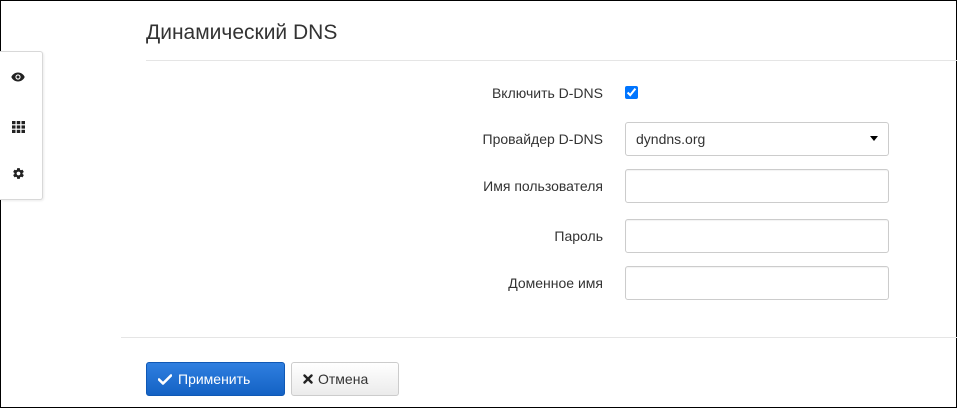  Describe the element at coordinates (479, 283) in the screenshot. I see `form-row-domain: Доменное имя` at that location.